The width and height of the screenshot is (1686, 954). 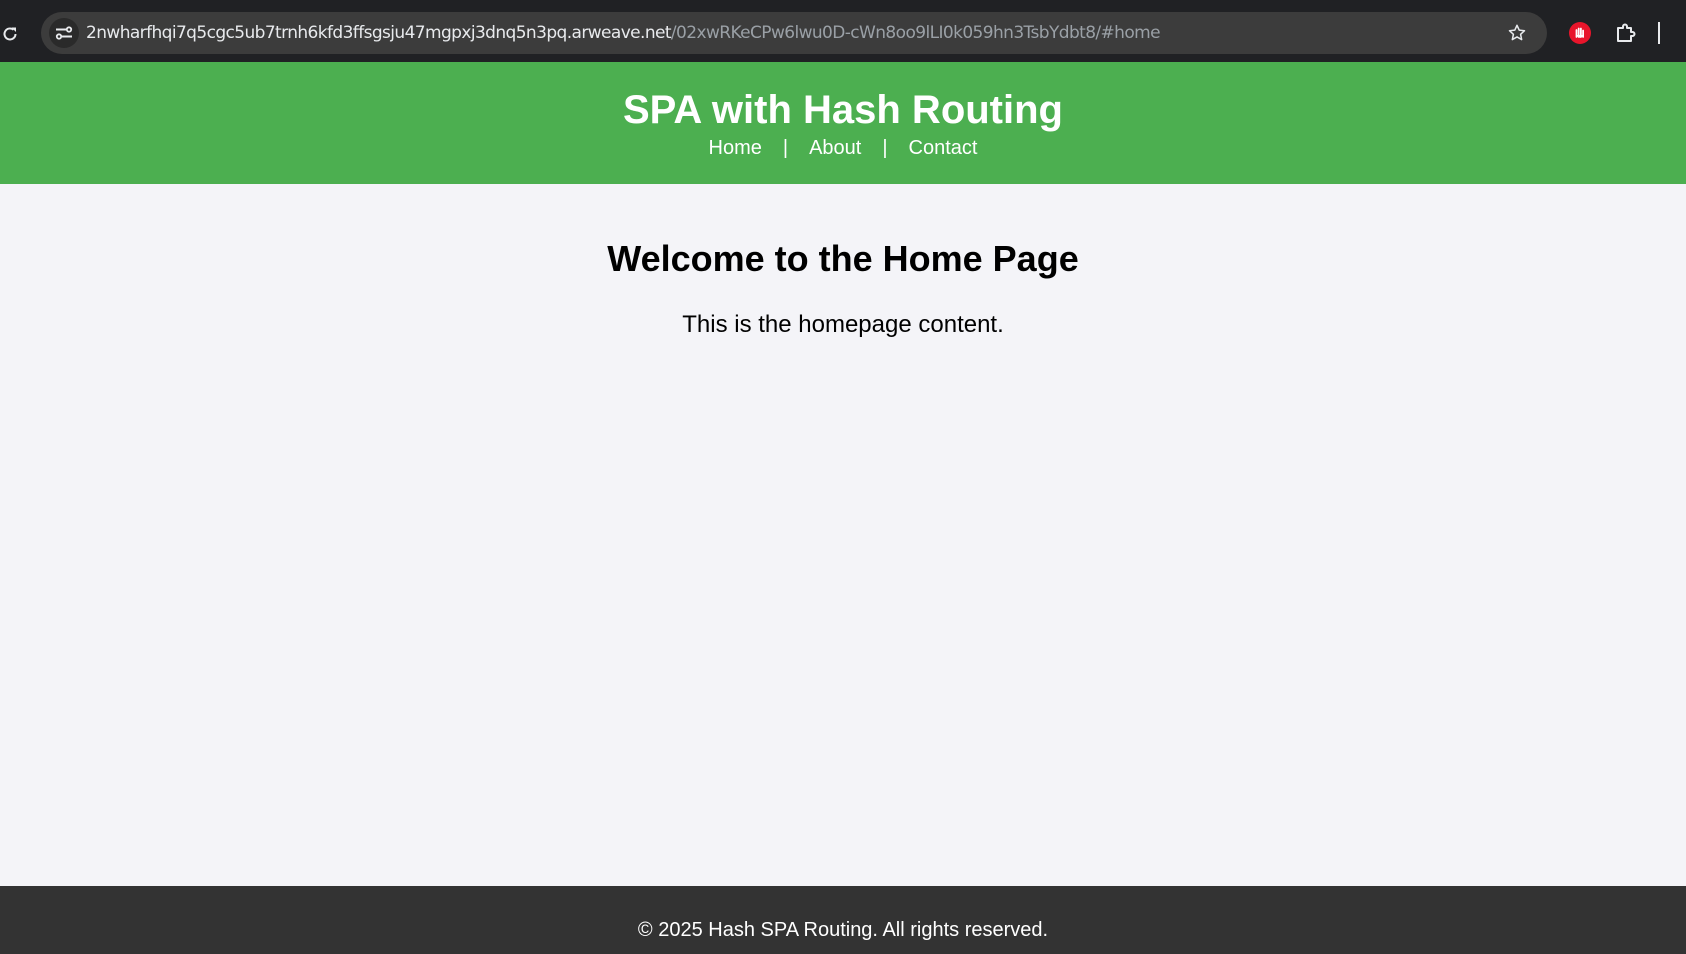 I want to click on reload-icon, so click(x=10, y=34).